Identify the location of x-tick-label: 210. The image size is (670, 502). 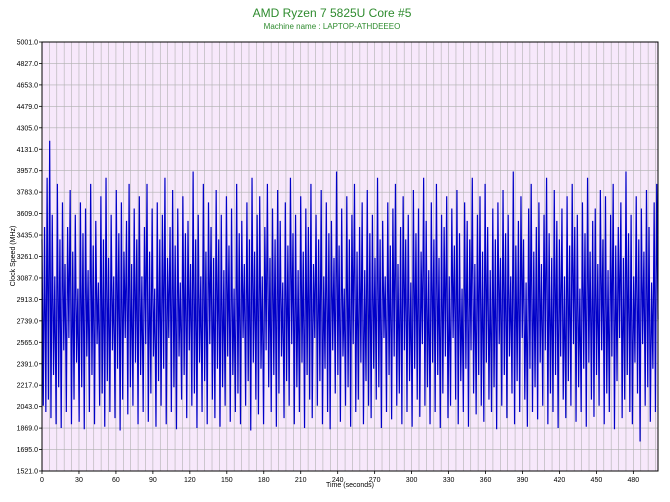
(301, 480).